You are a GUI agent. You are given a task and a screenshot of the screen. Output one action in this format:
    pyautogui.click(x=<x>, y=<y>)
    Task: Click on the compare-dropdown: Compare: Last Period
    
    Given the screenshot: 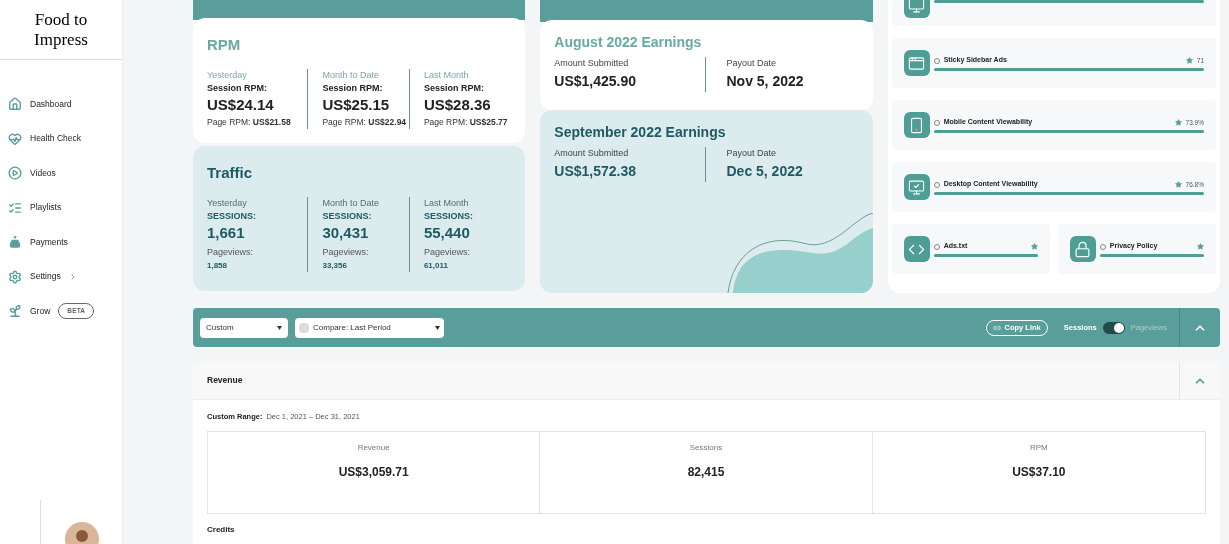 What is the action you would take?
    pyautogui.click(x=369, y=327)
    